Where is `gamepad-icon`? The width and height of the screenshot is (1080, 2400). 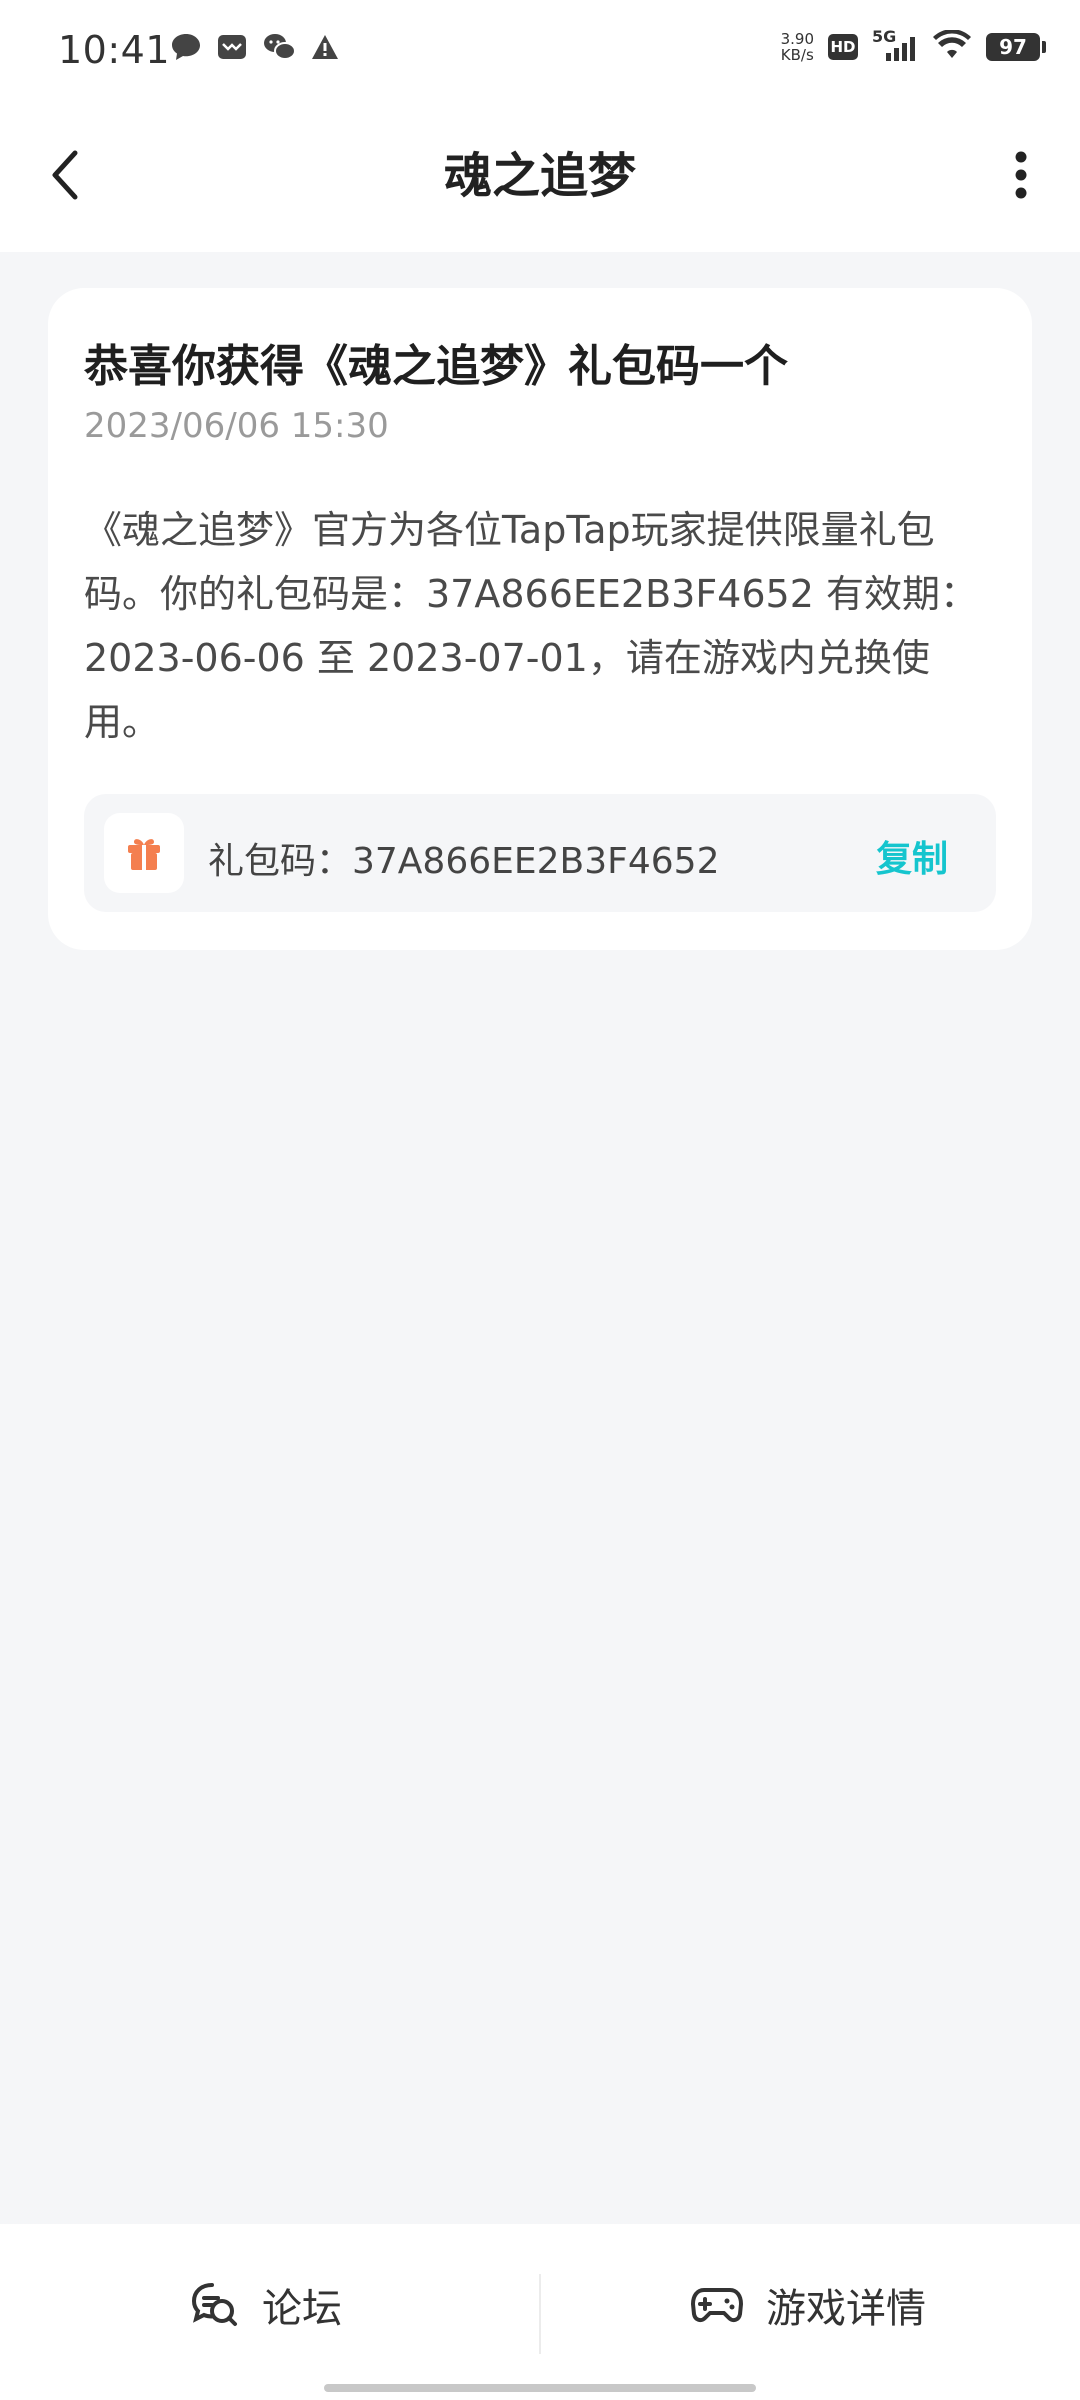 gamepad-icon is located at coordinates (717, 2305).